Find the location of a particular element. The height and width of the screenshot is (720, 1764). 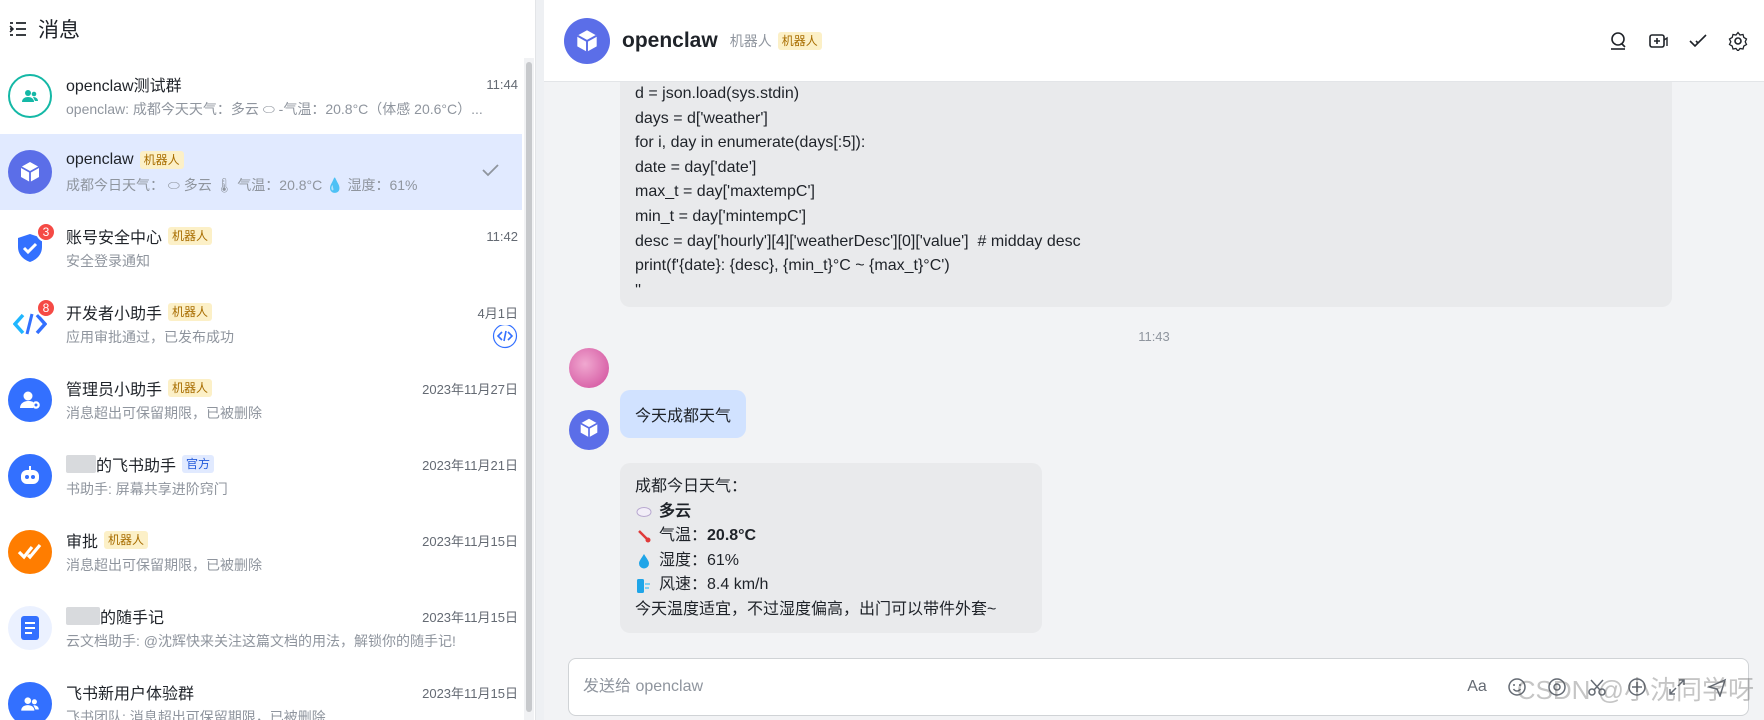

conversation-header: openclaw 机器人 机器人 is located at coordinates (1154, 41).